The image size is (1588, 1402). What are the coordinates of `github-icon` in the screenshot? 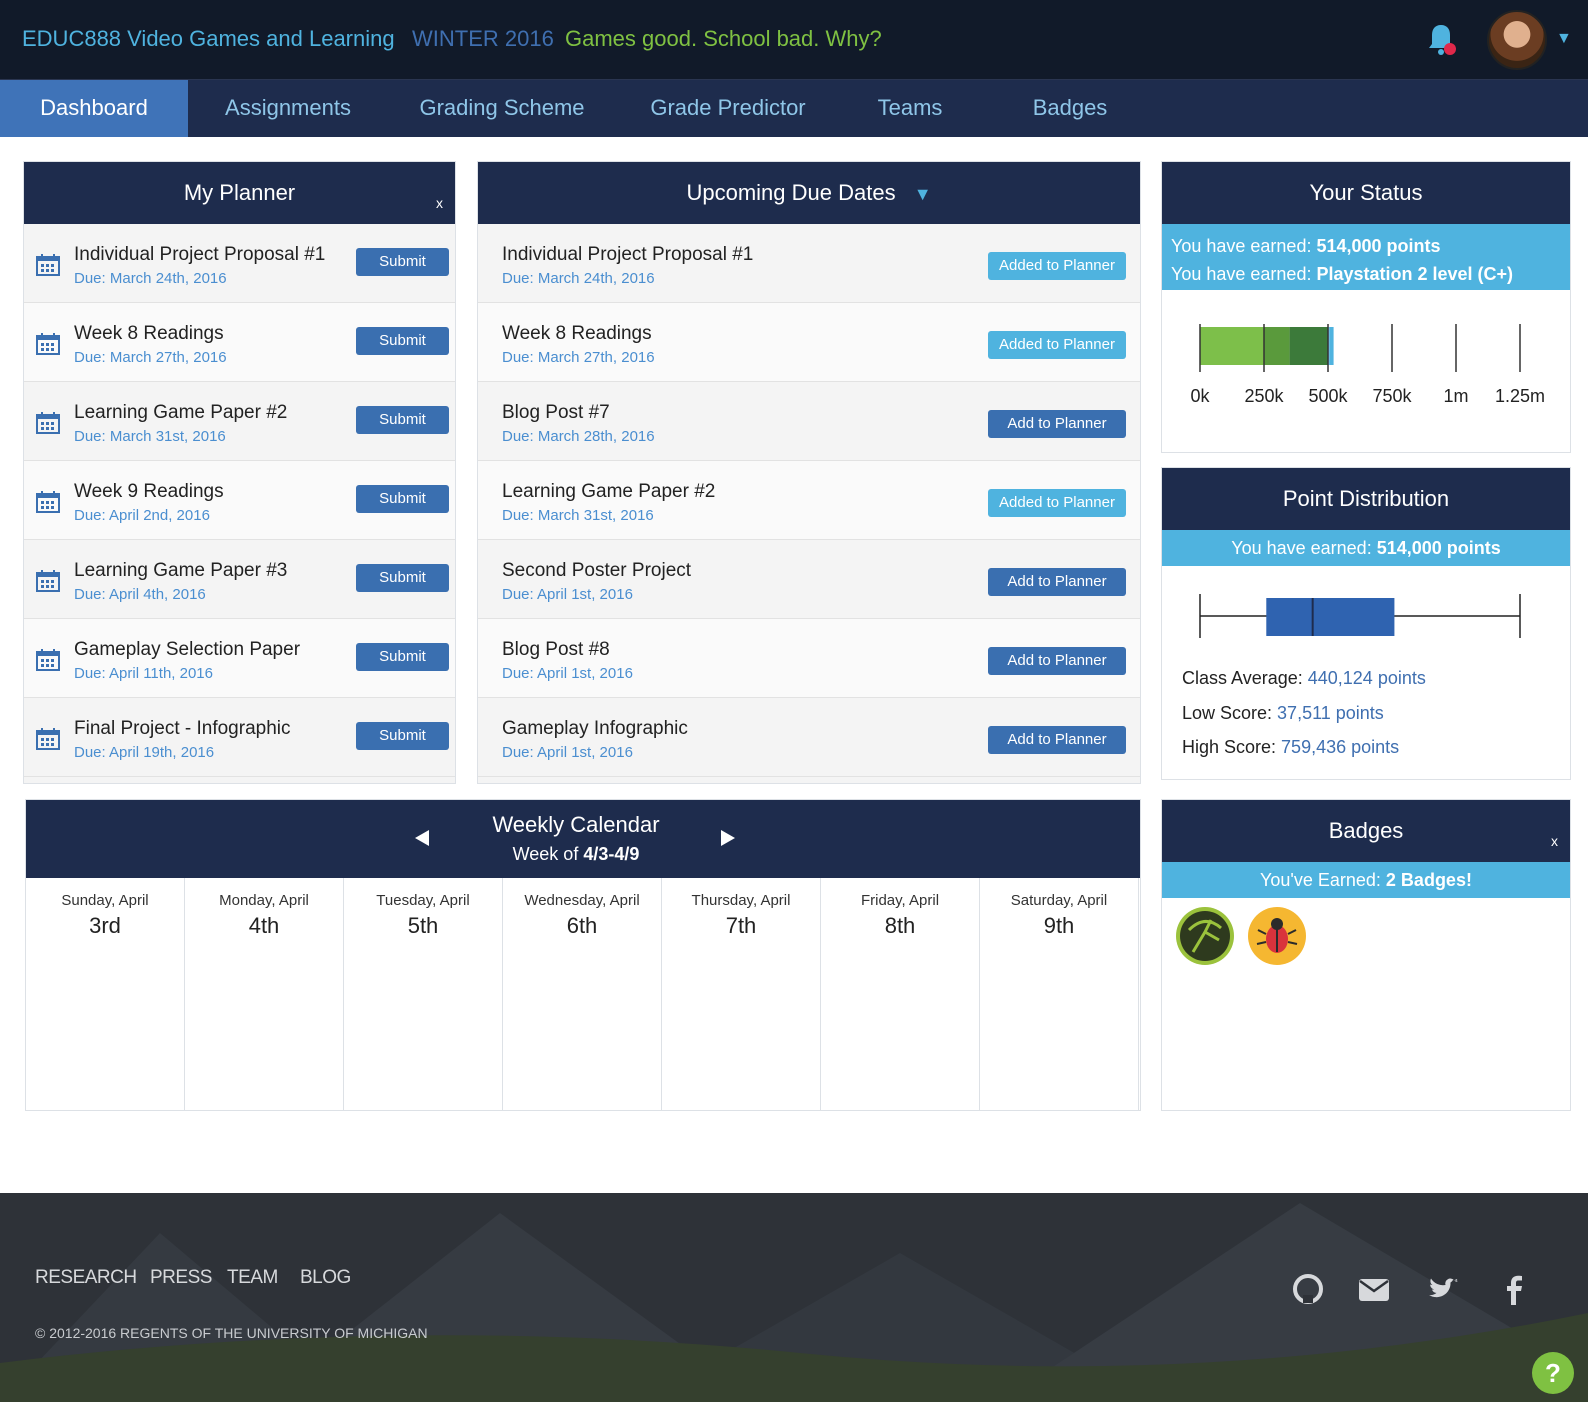 It's located at (1308, 1289).